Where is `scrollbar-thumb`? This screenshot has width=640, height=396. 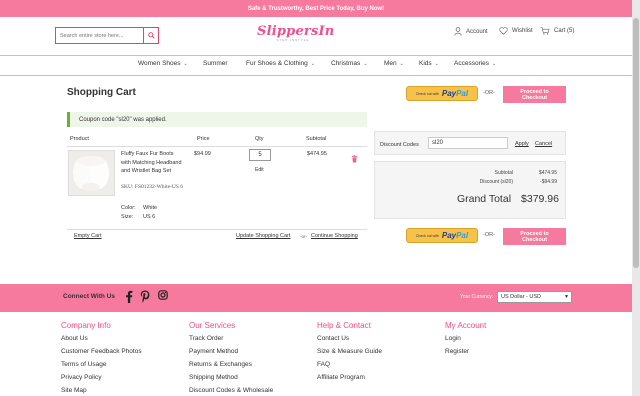
scrollbar-thumb is located at coordinates (636, 143).